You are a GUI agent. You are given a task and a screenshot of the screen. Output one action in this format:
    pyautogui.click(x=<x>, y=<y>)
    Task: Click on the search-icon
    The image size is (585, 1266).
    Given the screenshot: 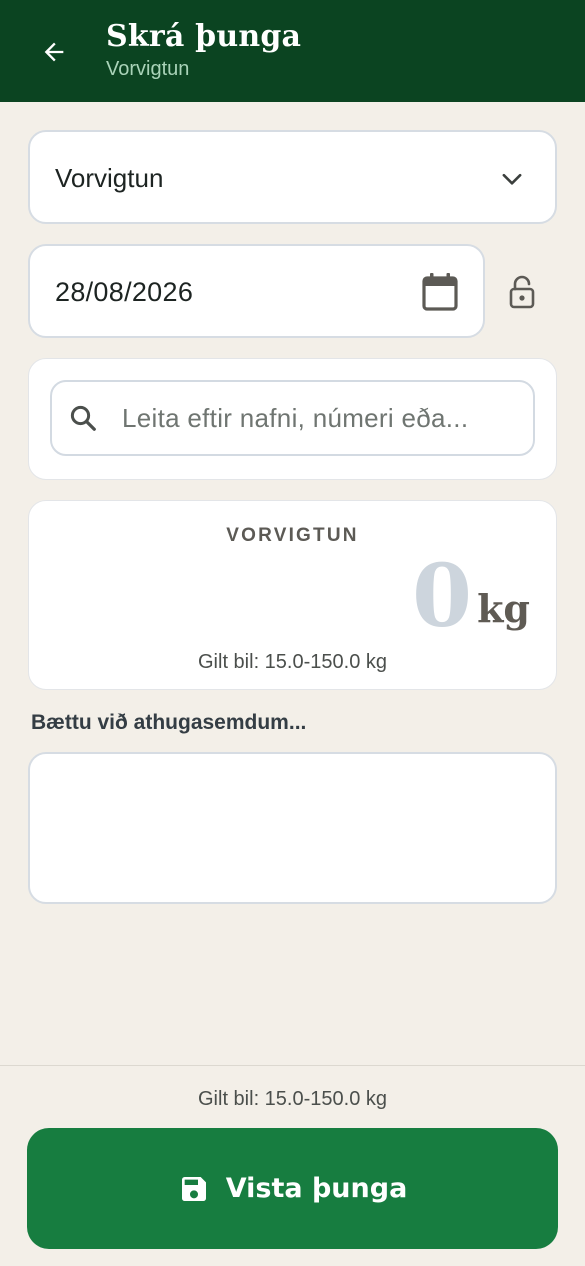 What is the action you would take?
    pyautogui.click(x=85, y=418)
    